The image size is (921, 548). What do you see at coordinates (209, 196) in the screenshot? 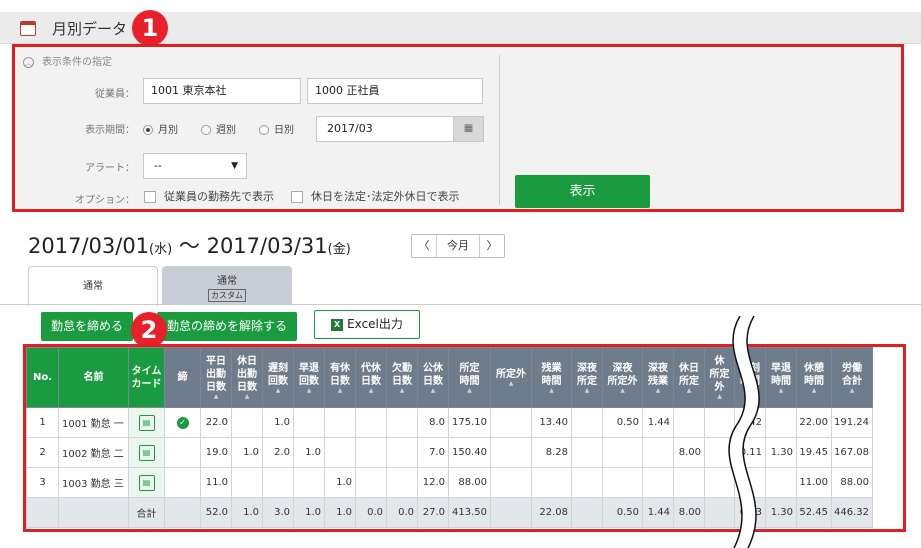
I see `option-workplace-checkbox: 従業員の勤務先で表示` at bounding box center [209, 196].